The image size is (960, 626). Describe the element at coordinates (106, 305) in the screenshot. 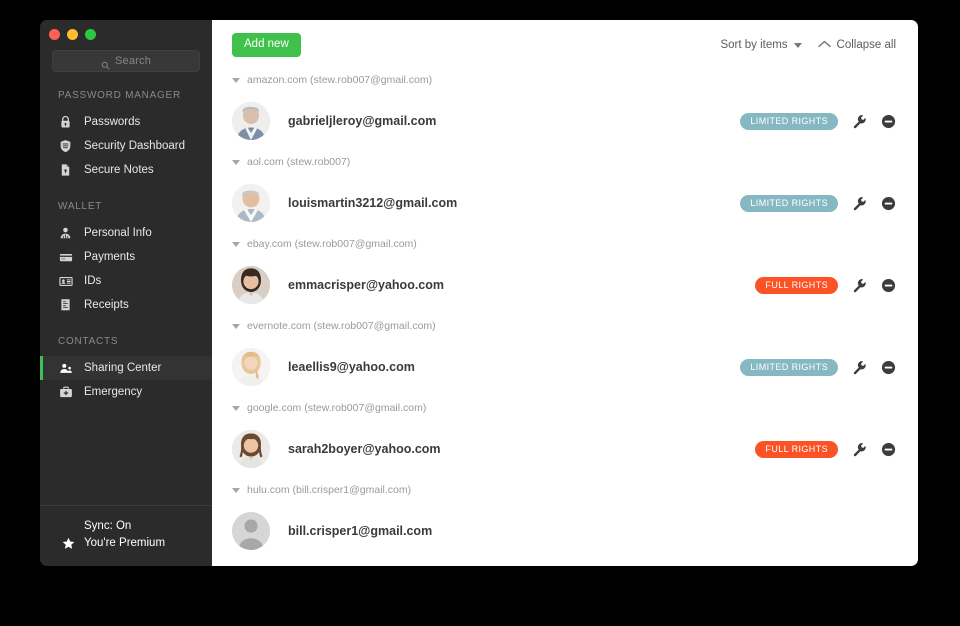

I see `sidebar-item-label: Receipts` at that location.